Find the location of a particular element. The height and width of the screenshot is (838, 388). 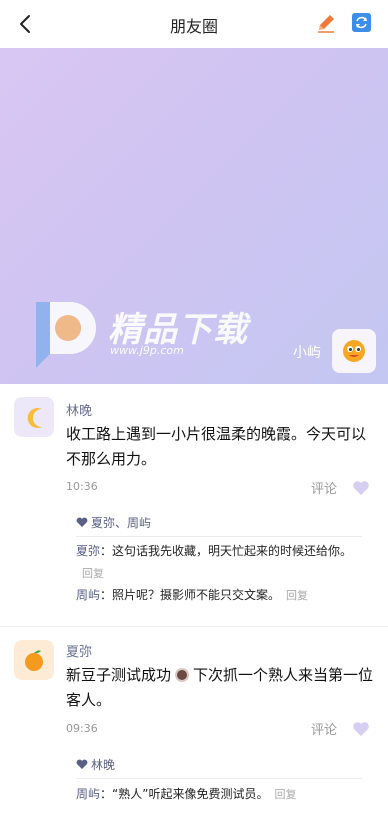

comment-text: 照片呢？摄影师不能只交文案。 is located at coordinates (196, 595).